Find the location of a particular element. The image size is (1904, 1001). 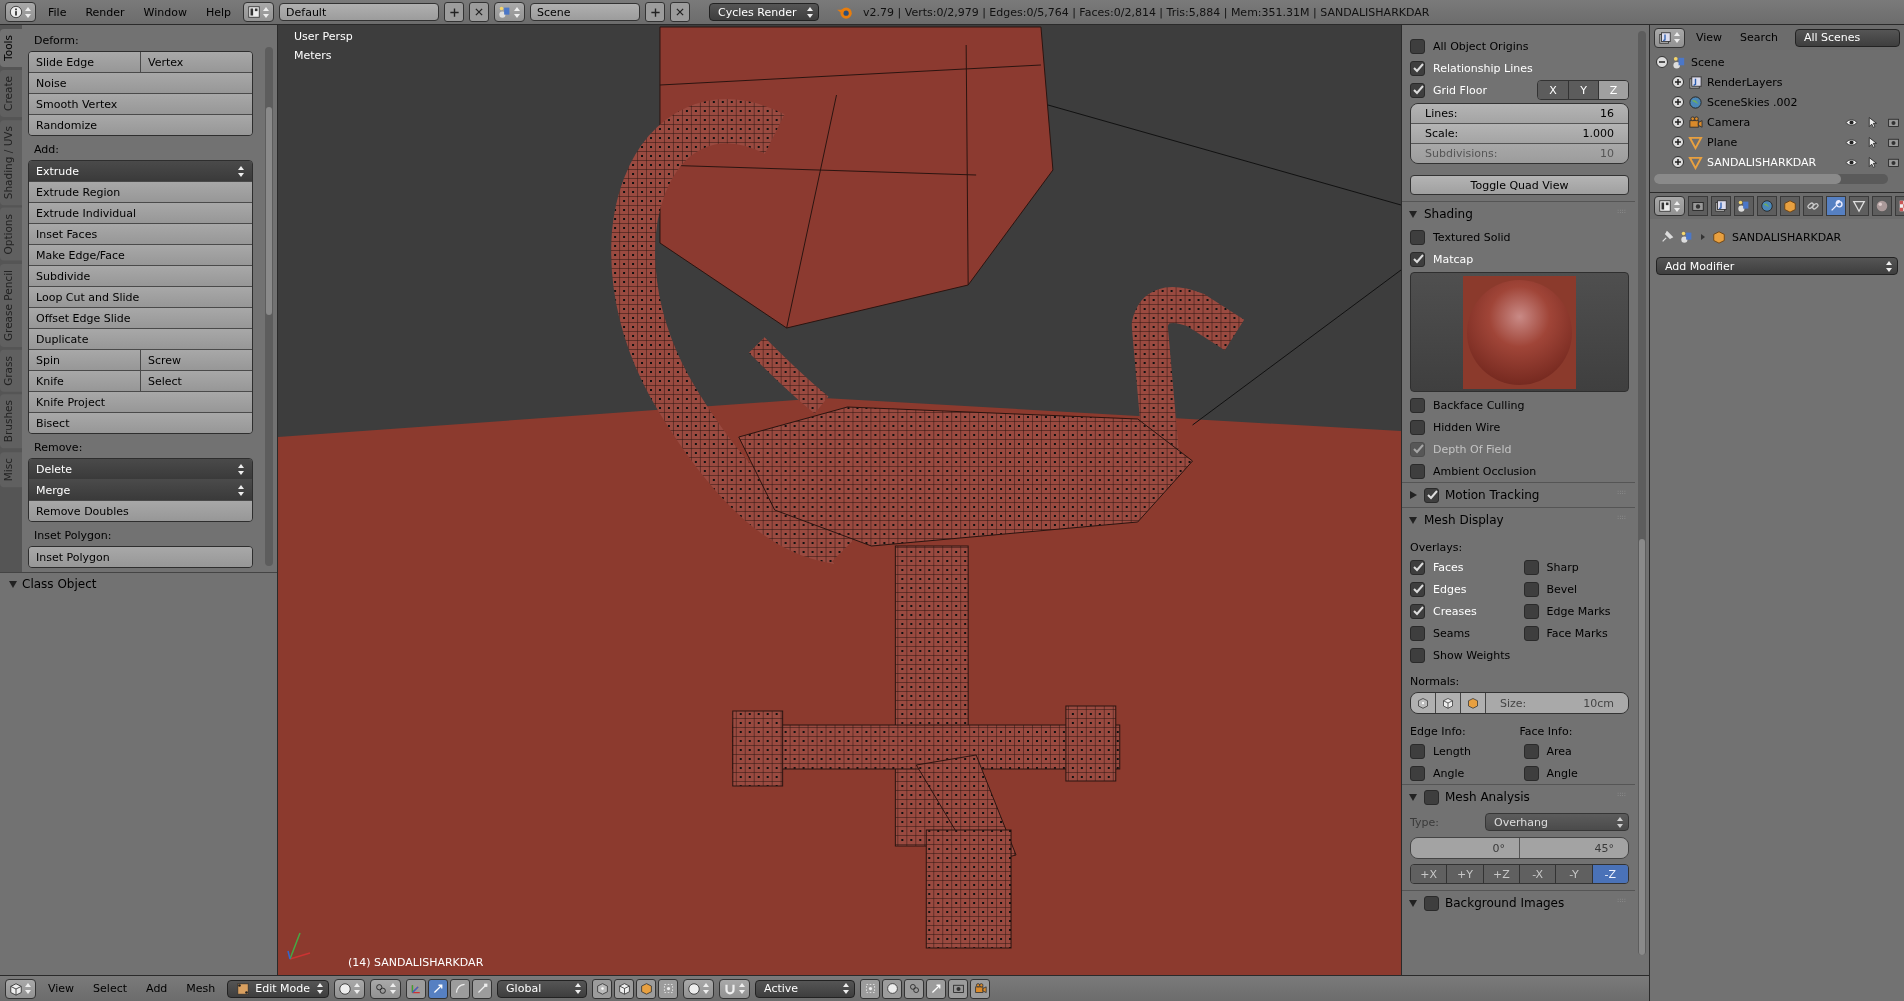

number-field: Scale: 1.000 is located at coordinates (1519, 133).